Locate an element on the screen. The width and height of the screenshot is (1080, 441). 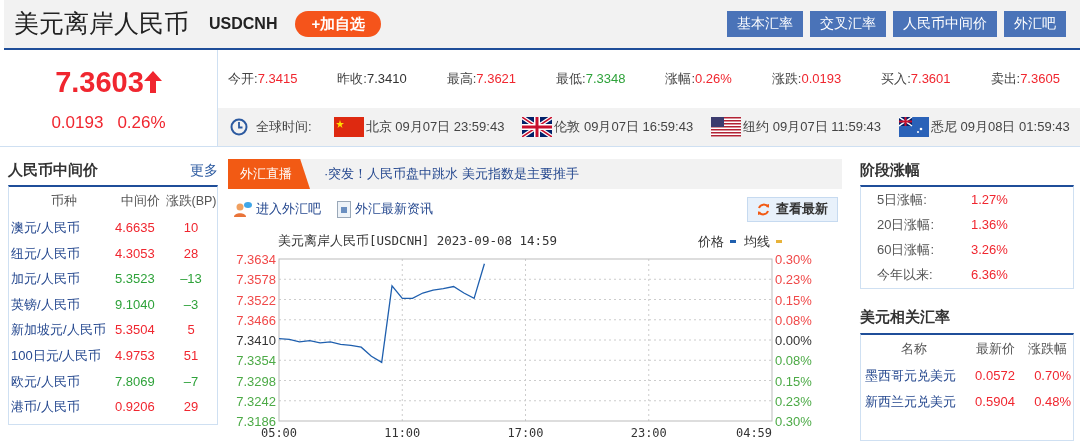
period-label: 60日涨幅: is located at coordinates (906, 250).